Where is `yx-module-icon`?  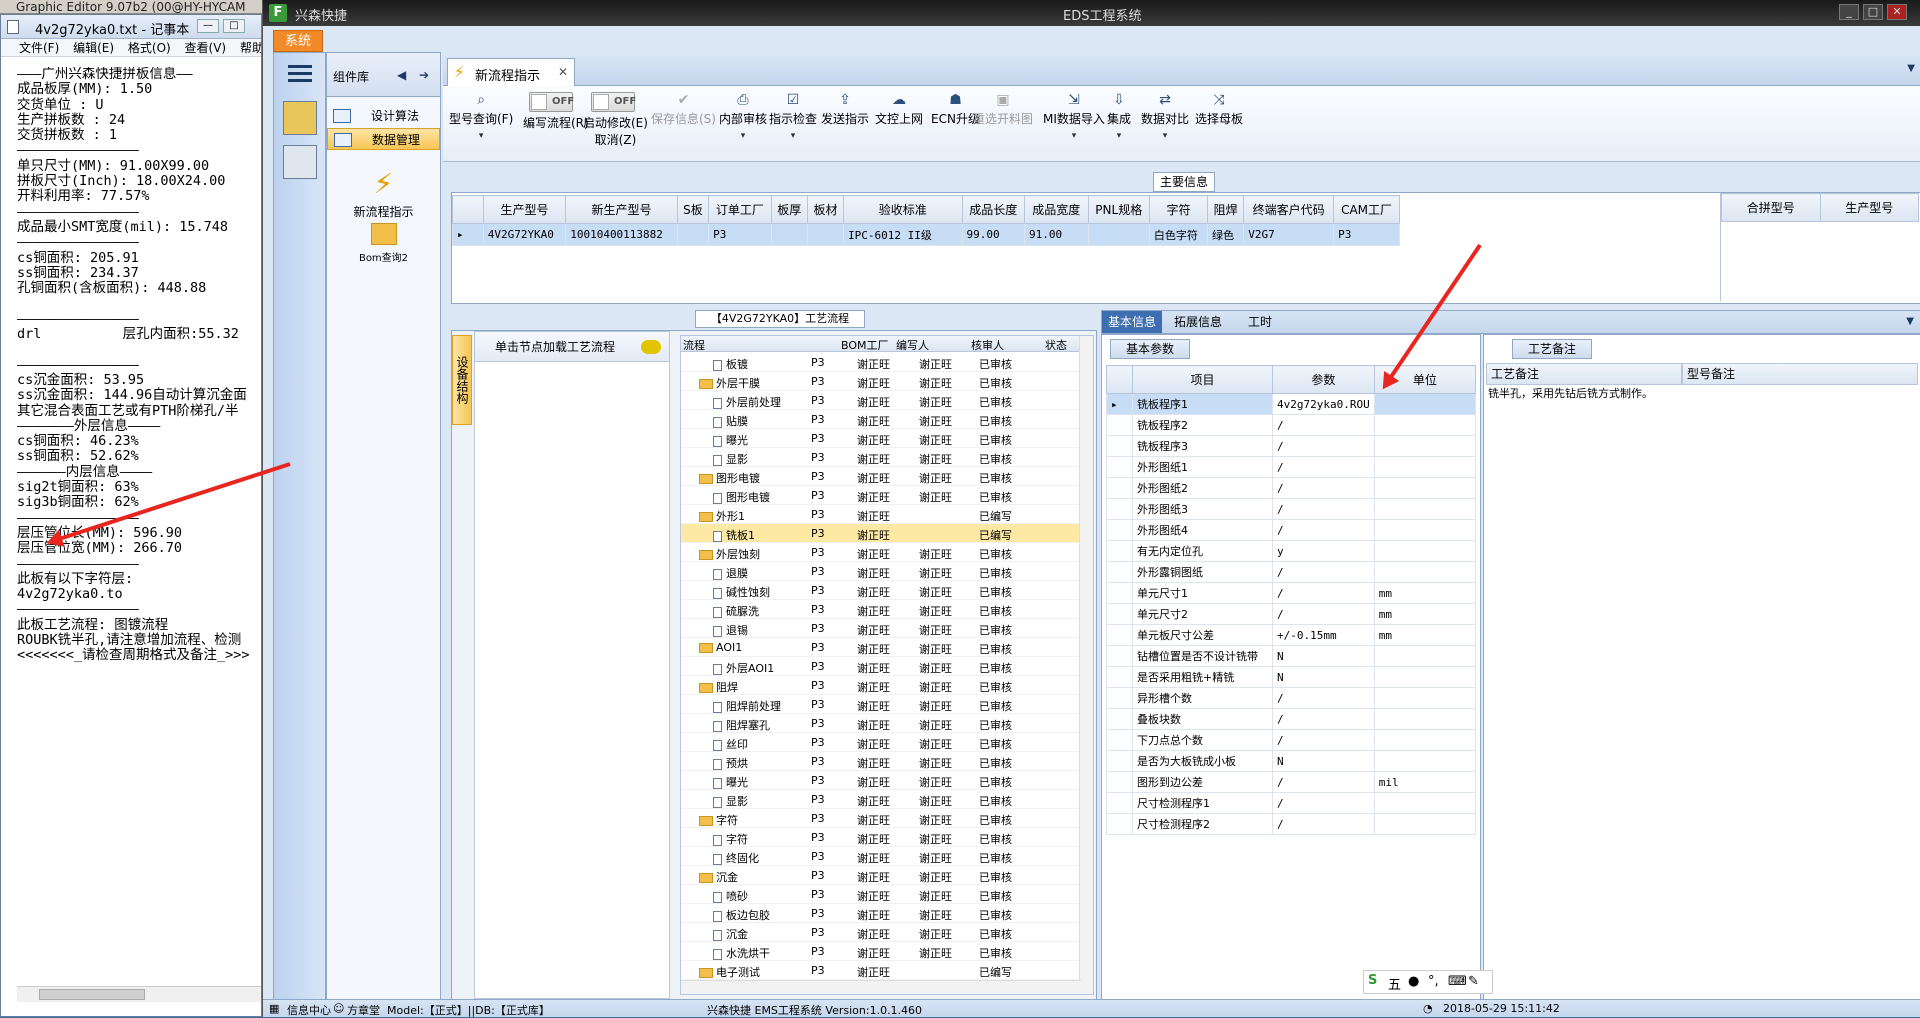
yx-module-icon is located at coordinates (300, 118).